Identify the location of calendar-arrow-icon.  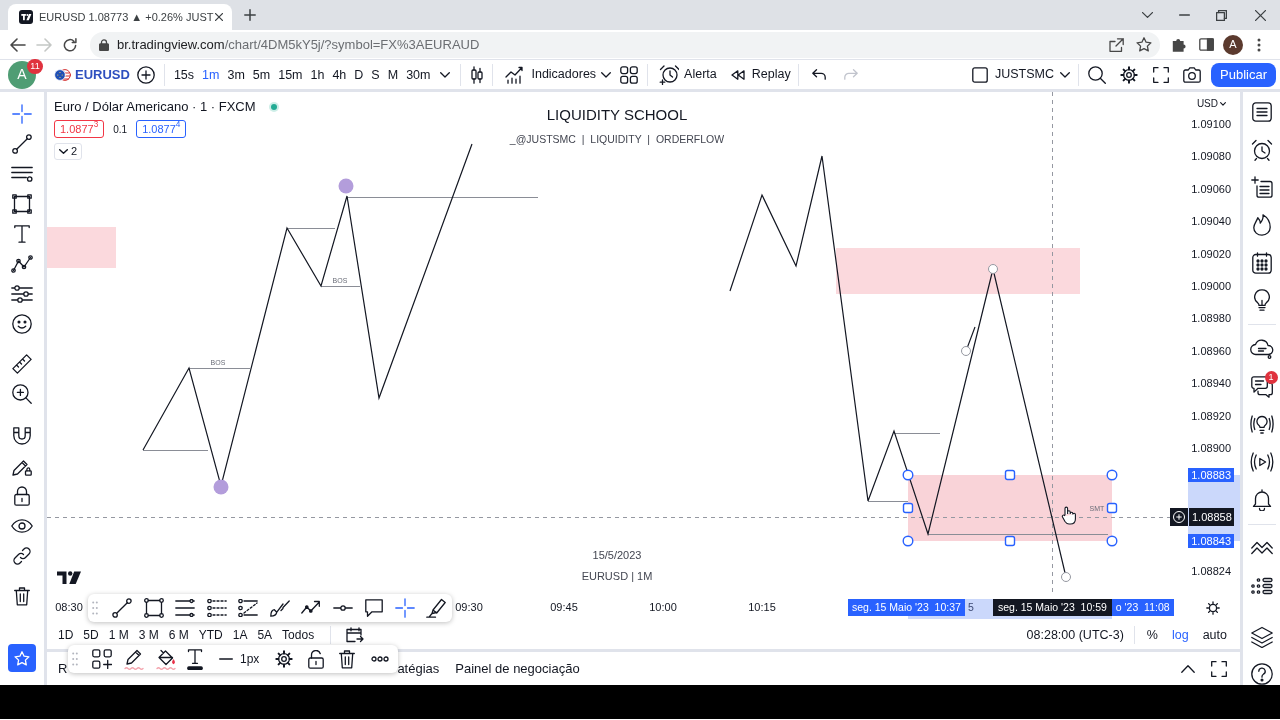
(355, 635).